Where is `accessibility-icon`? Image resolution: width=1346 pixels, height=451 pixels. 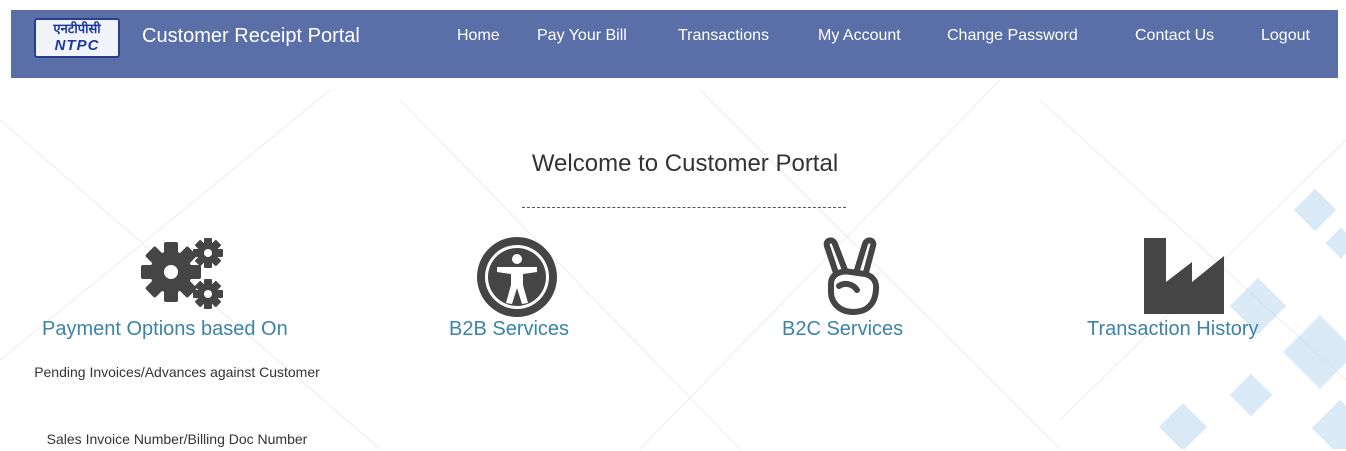
accessibility-icon is located at coordinates (517, 277).